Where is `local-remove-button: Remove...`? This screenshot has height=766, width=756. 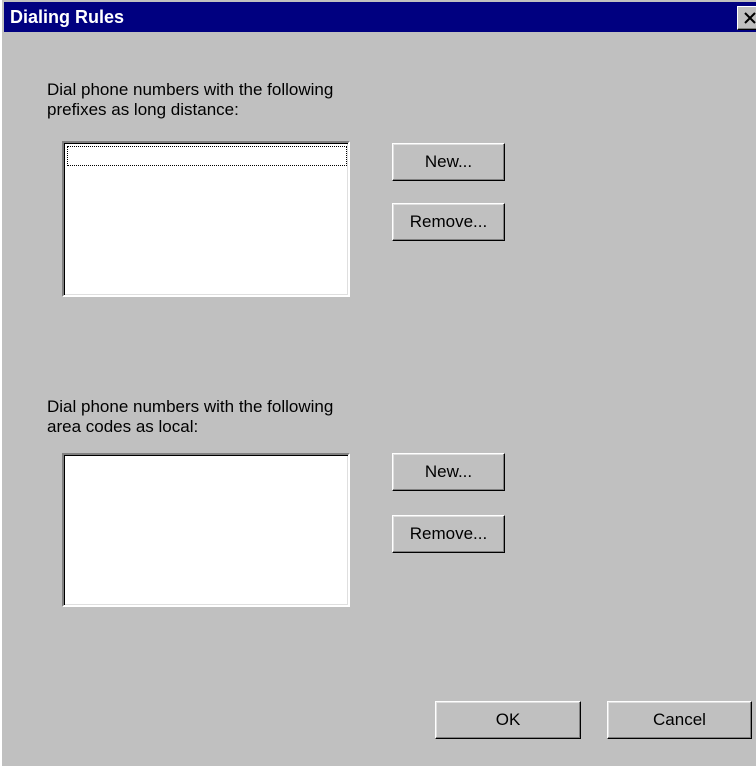 local-remove-button: Remove... is located at coordinates (448, 534).